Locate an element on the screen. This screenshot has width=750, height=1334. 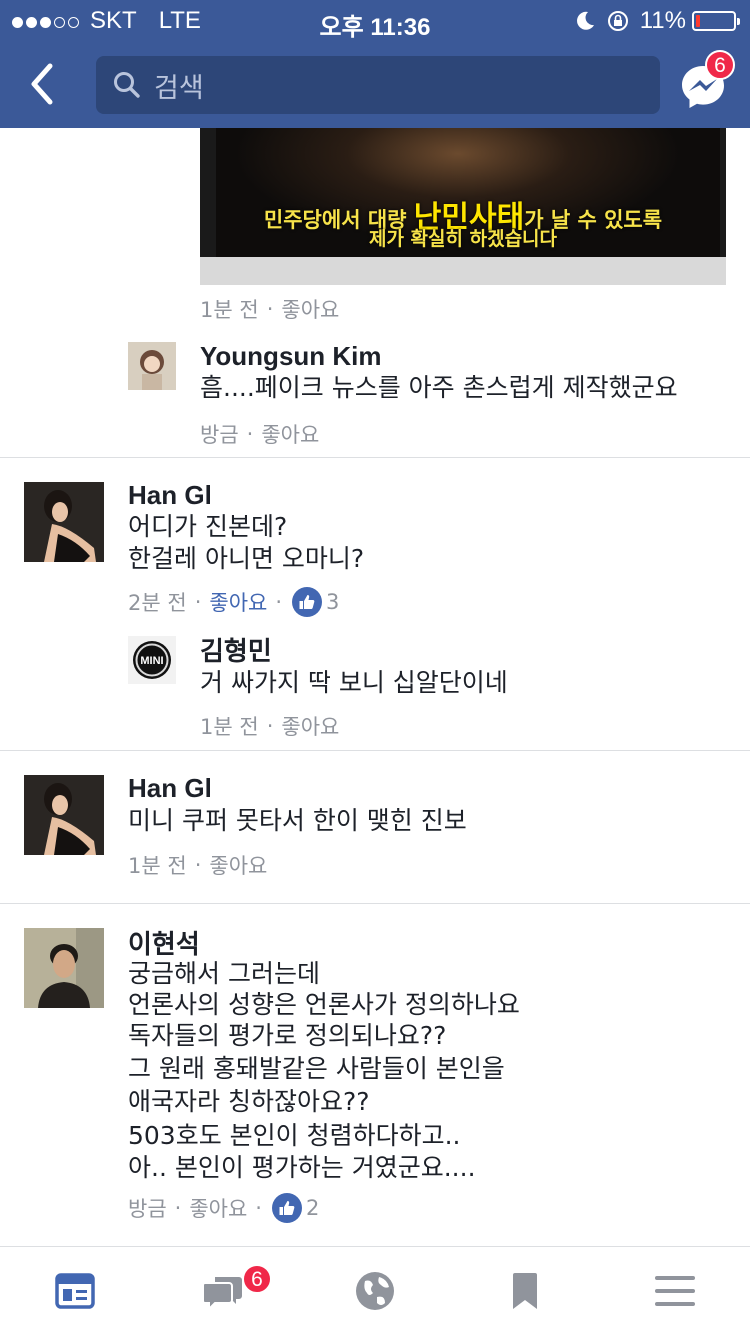
globe-icon is located at coordinates (375, 1291).